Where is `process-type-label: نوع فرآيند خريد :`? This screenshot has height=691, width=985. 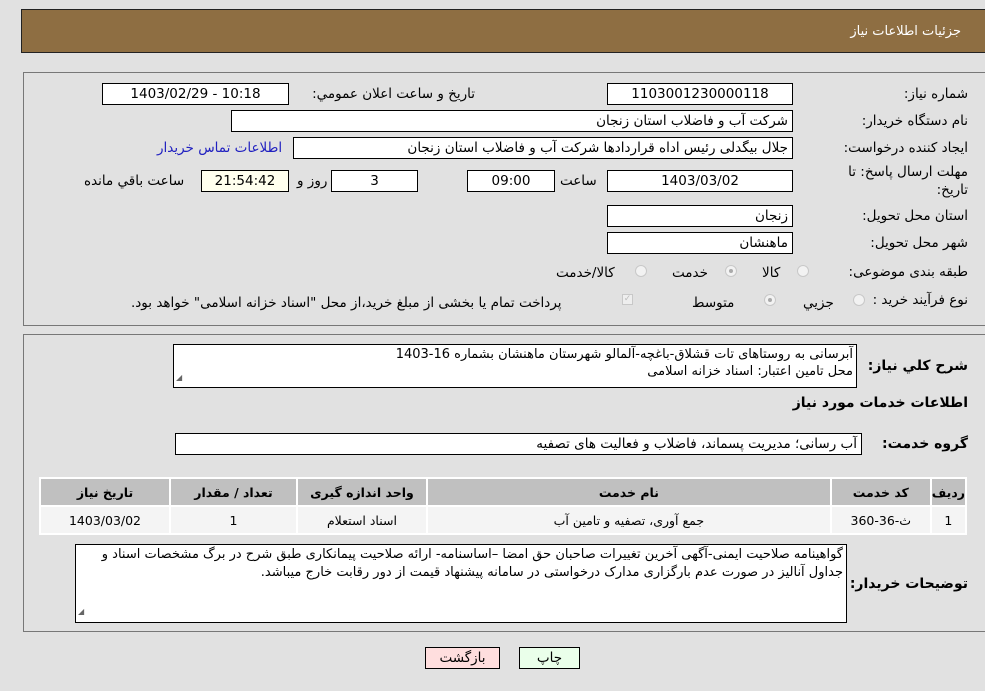
process-type-label: نوع فرآيند خريد : is located at coordinates (920, 300).